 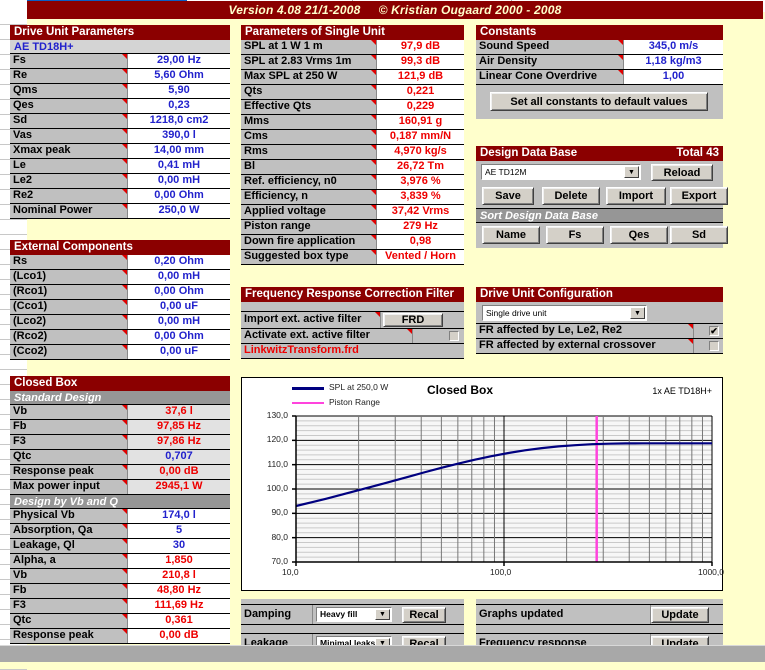 I want to click on row-value: 1,850, so click(x=179, y=561).